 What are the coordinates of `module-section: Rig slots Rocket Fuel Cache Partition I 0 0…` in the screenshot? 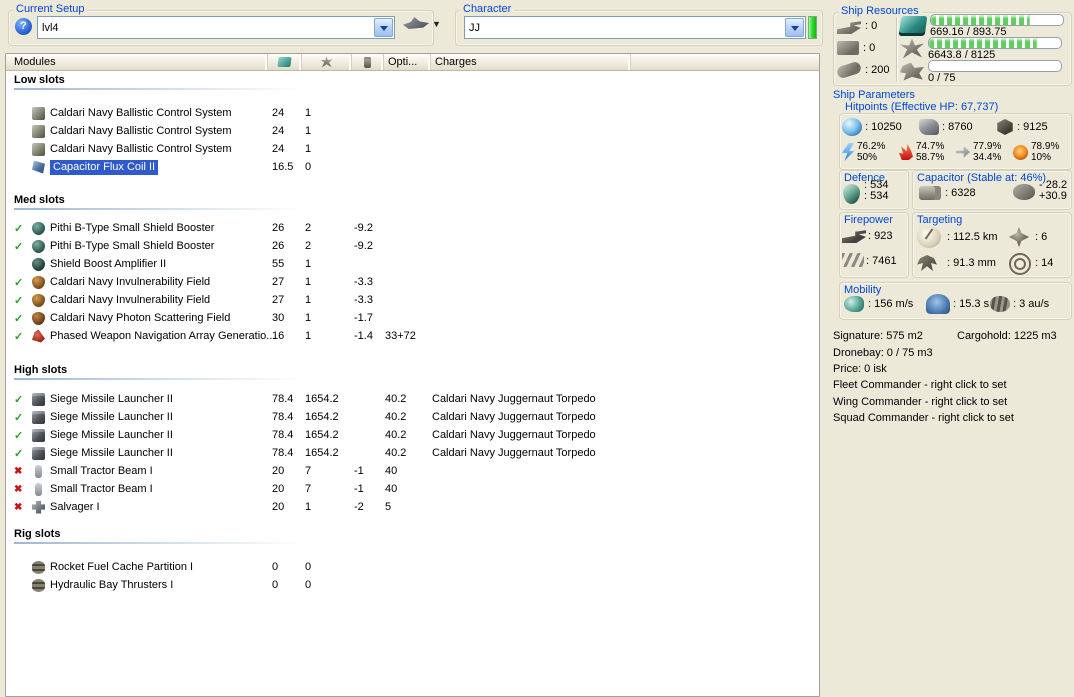 It's located at (412, 561).